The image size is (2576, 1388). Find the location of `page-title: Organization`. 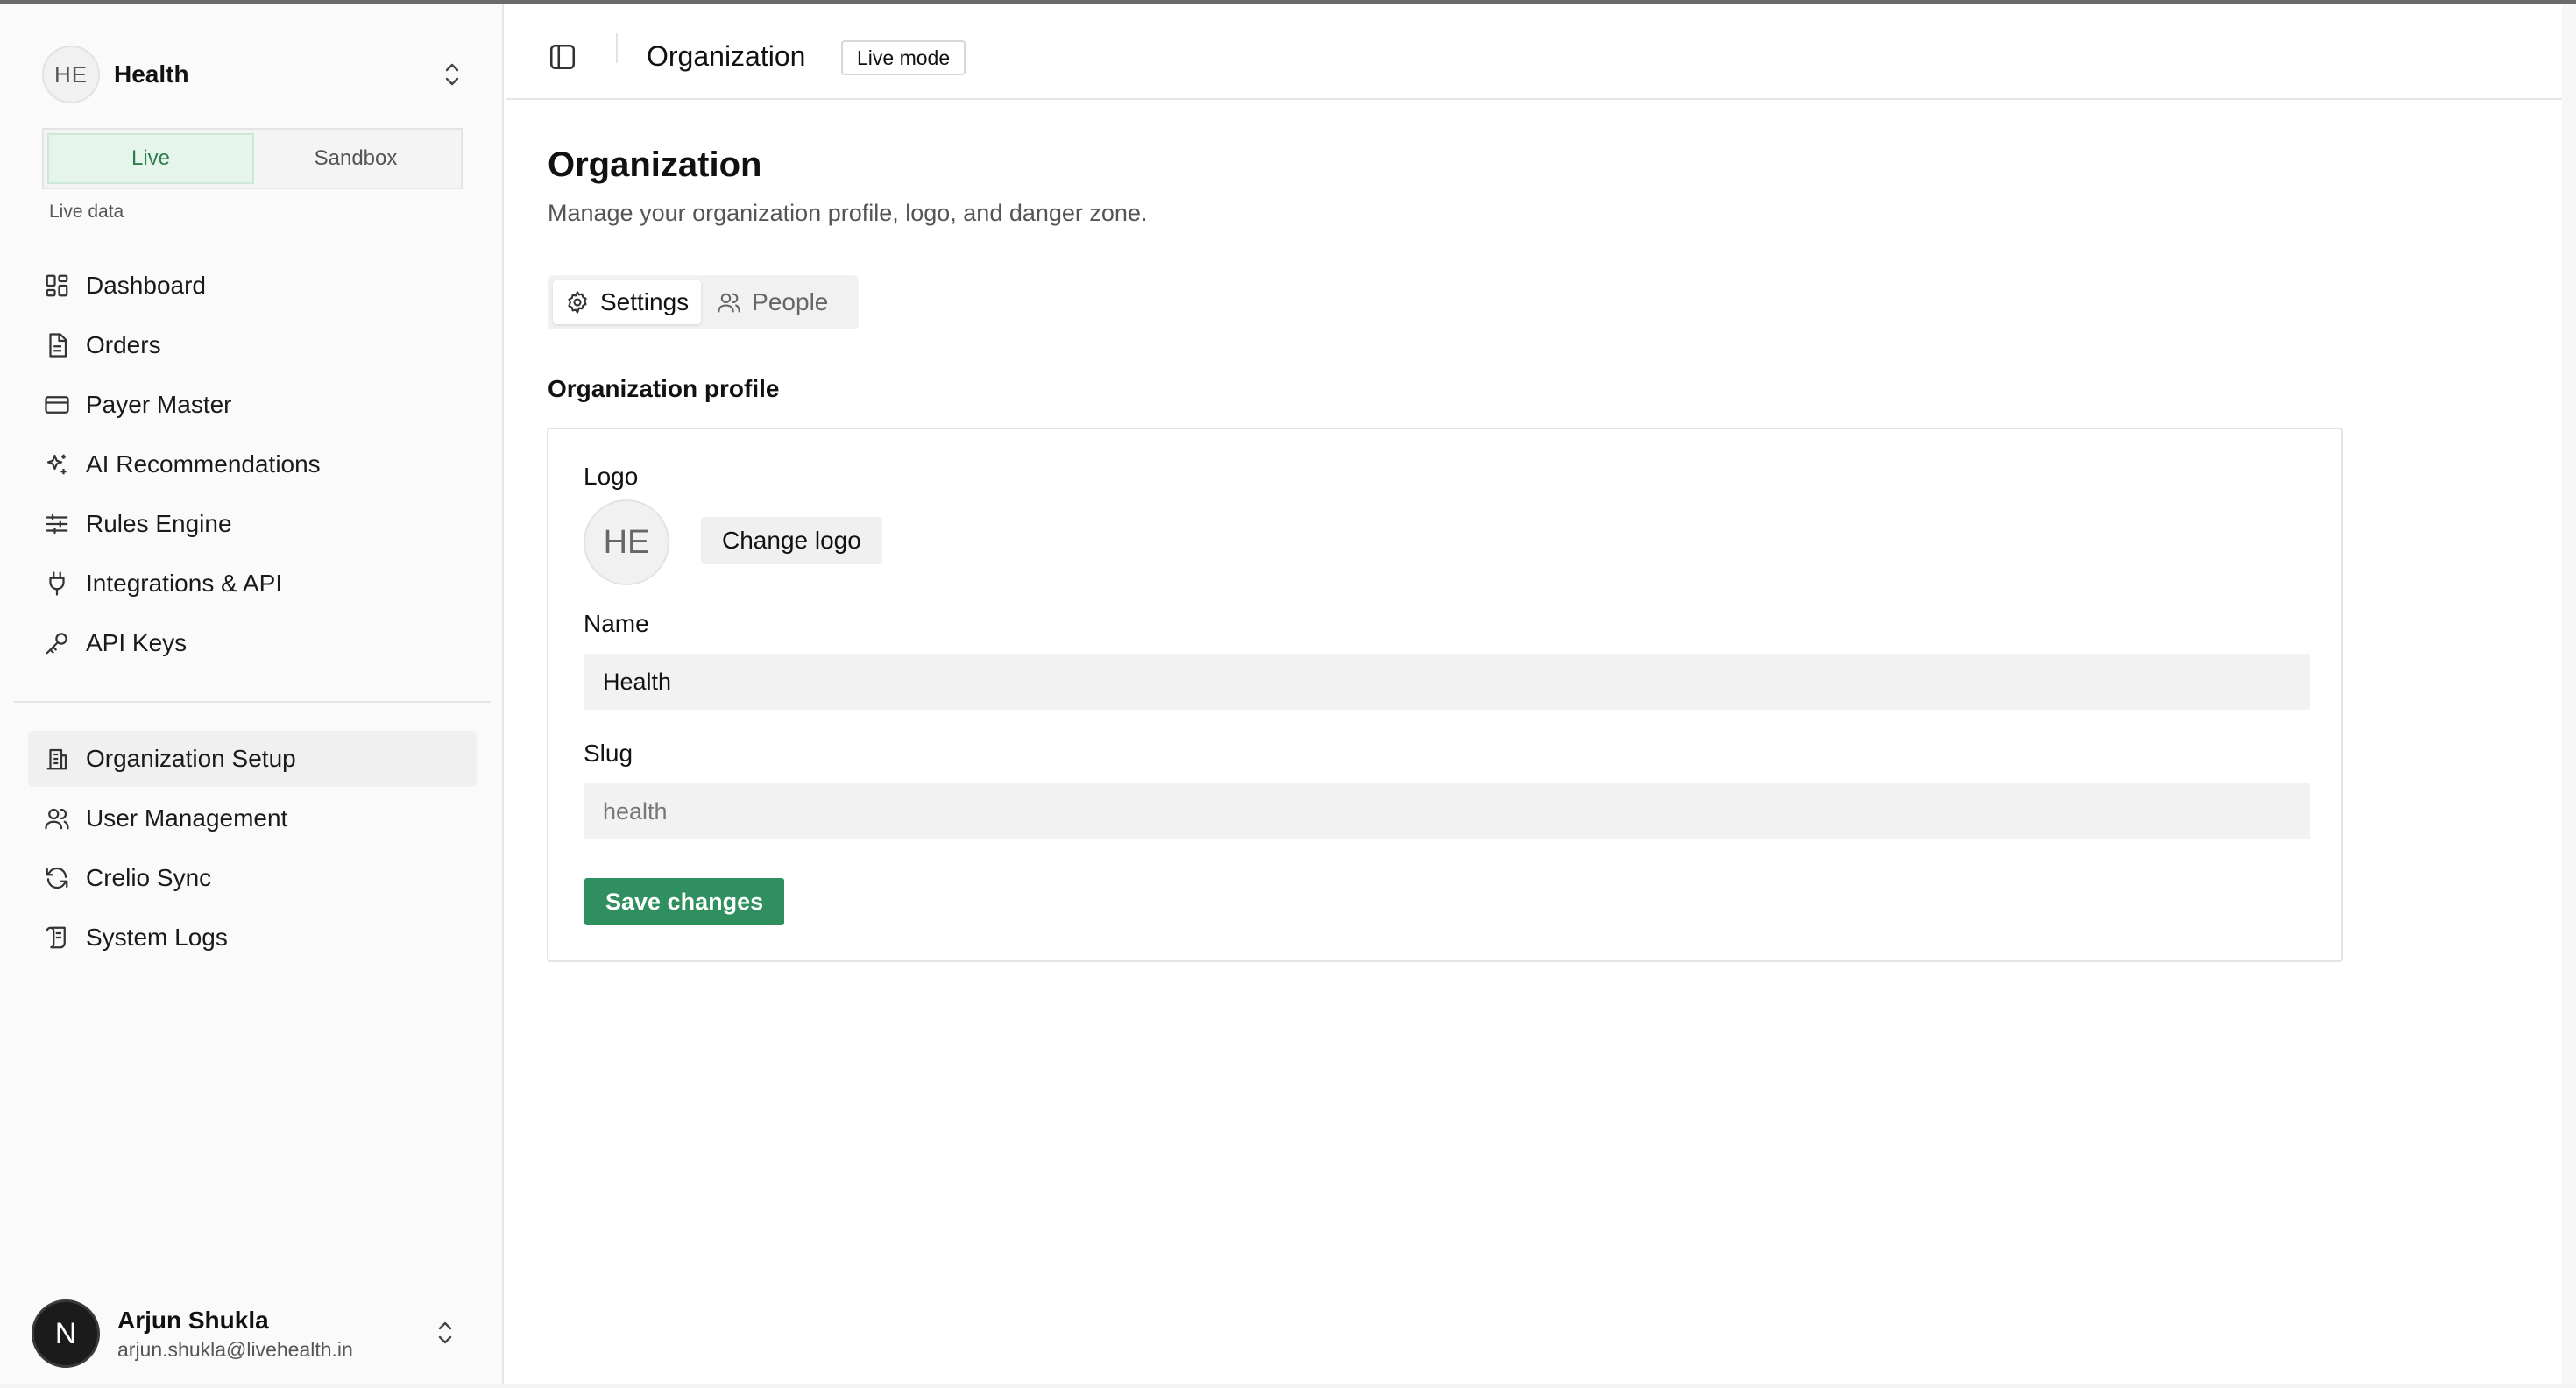

page-title: Organization is located at coordinates (655, 164).